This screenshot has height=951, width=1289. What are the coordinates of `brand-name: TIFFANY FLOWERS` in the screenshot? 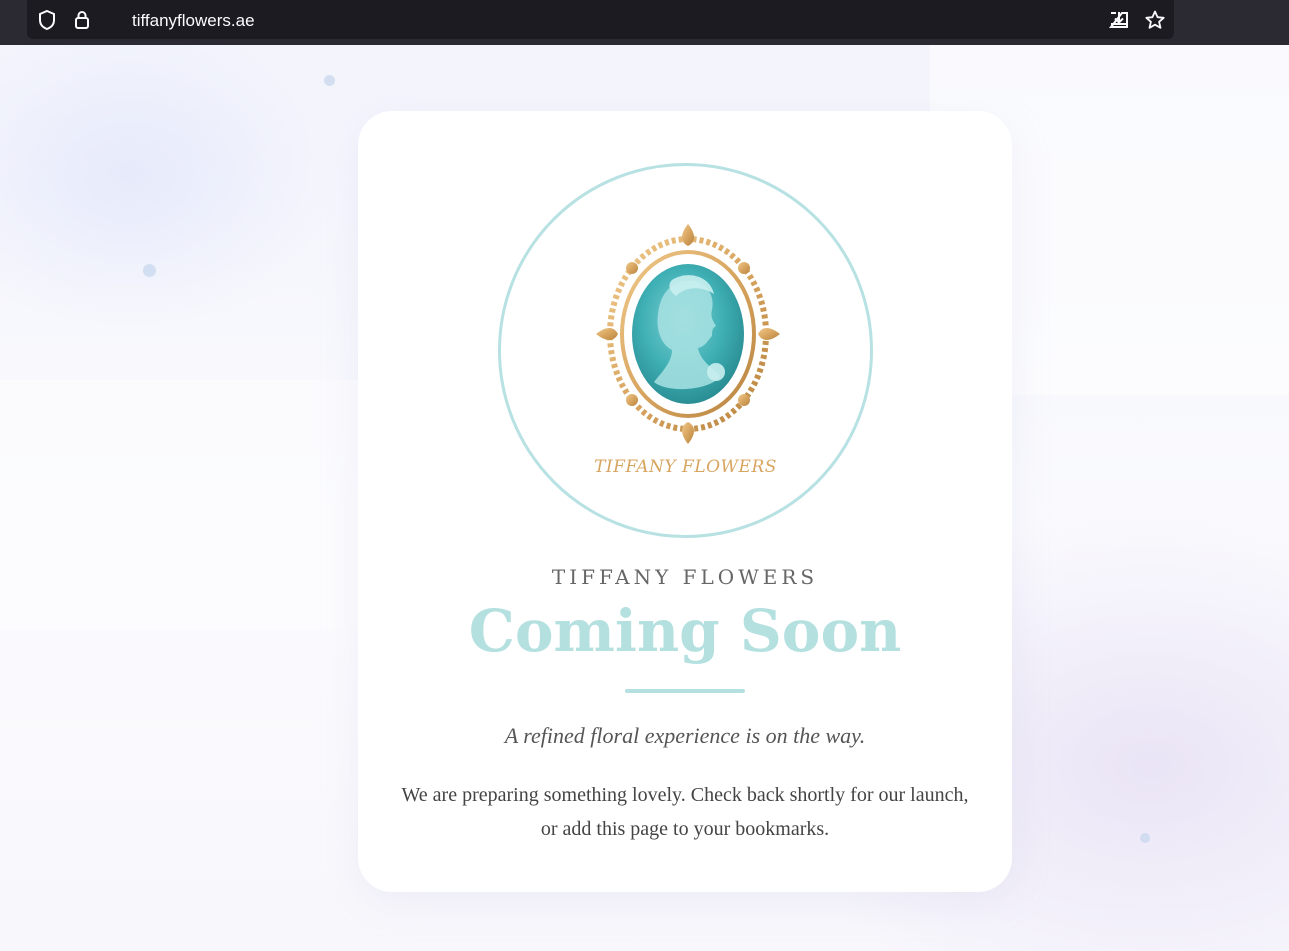 It's located at (685, 577).